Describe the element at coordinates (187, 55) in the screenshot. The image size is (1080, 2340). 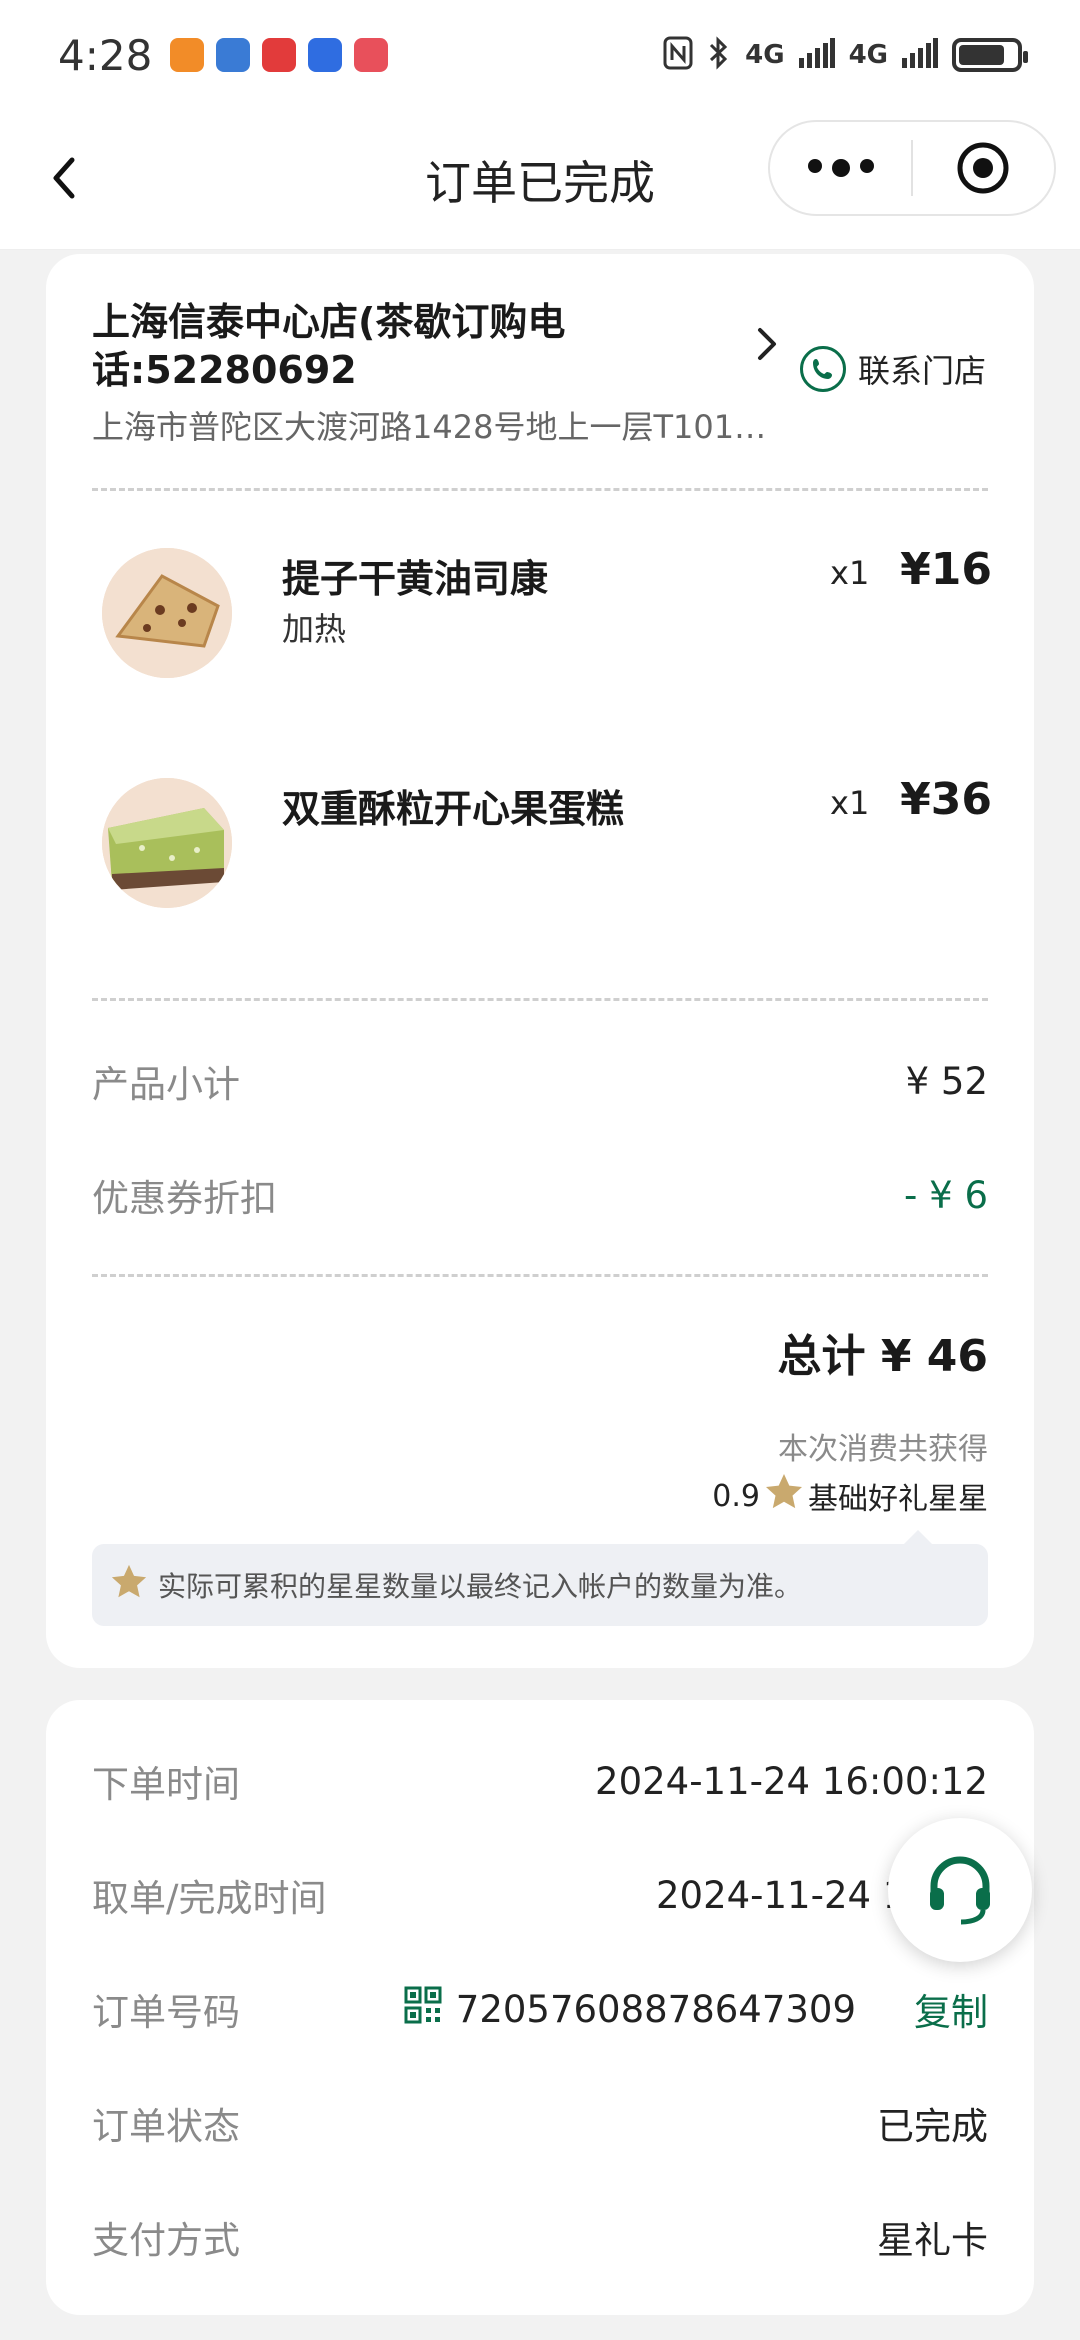
I see `app-icon-orange` at that location.